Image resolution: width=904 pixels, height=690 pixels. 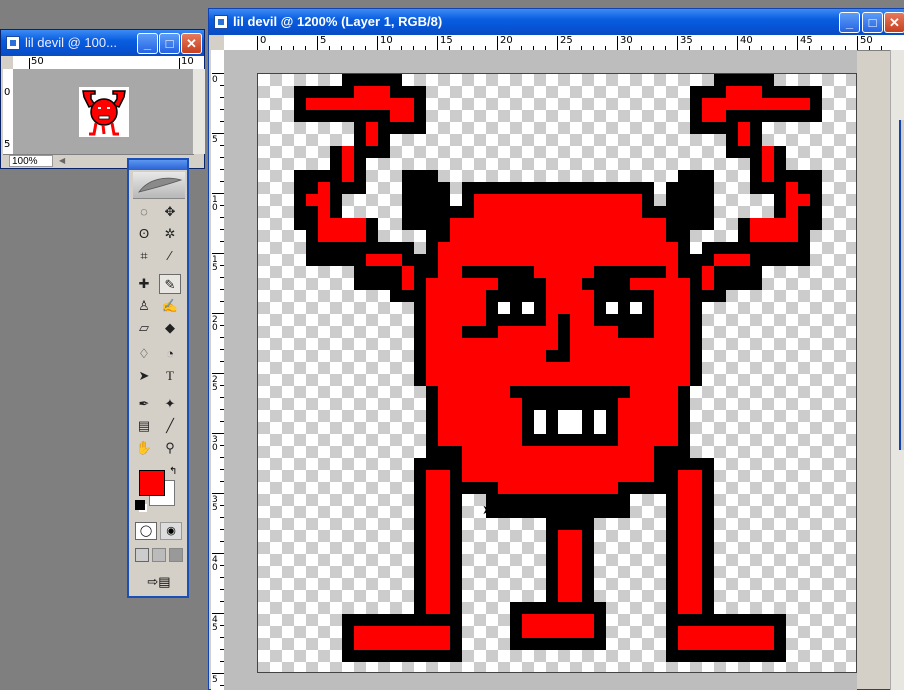 What do you see at coordinates (144, 306) in the screenshot?
I see `clone-stamp-icon: ♙` at bounding box center [144, 306].